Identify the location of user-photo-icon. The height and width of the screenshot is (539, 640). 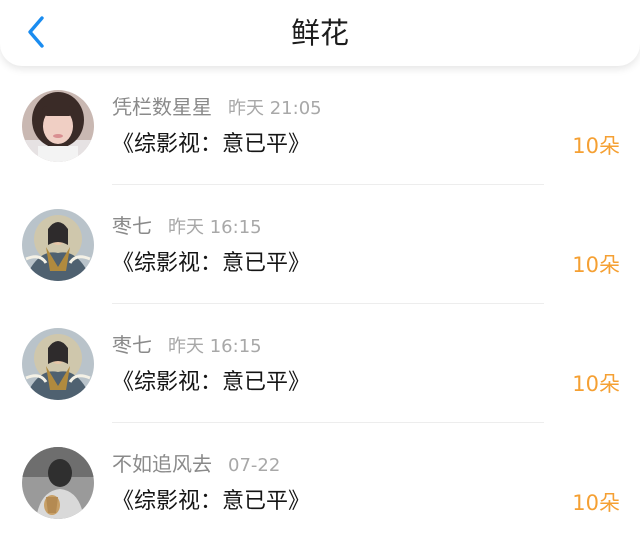
(58, 126).